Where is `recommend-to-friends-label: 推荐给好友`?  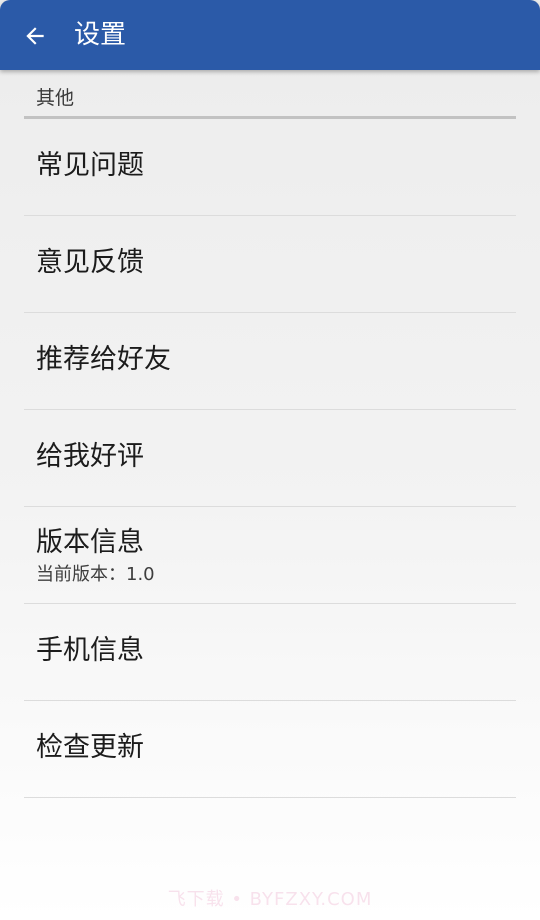
recommend-to-friends-label: 推荐给好友 is located at coordinates (103, 359).